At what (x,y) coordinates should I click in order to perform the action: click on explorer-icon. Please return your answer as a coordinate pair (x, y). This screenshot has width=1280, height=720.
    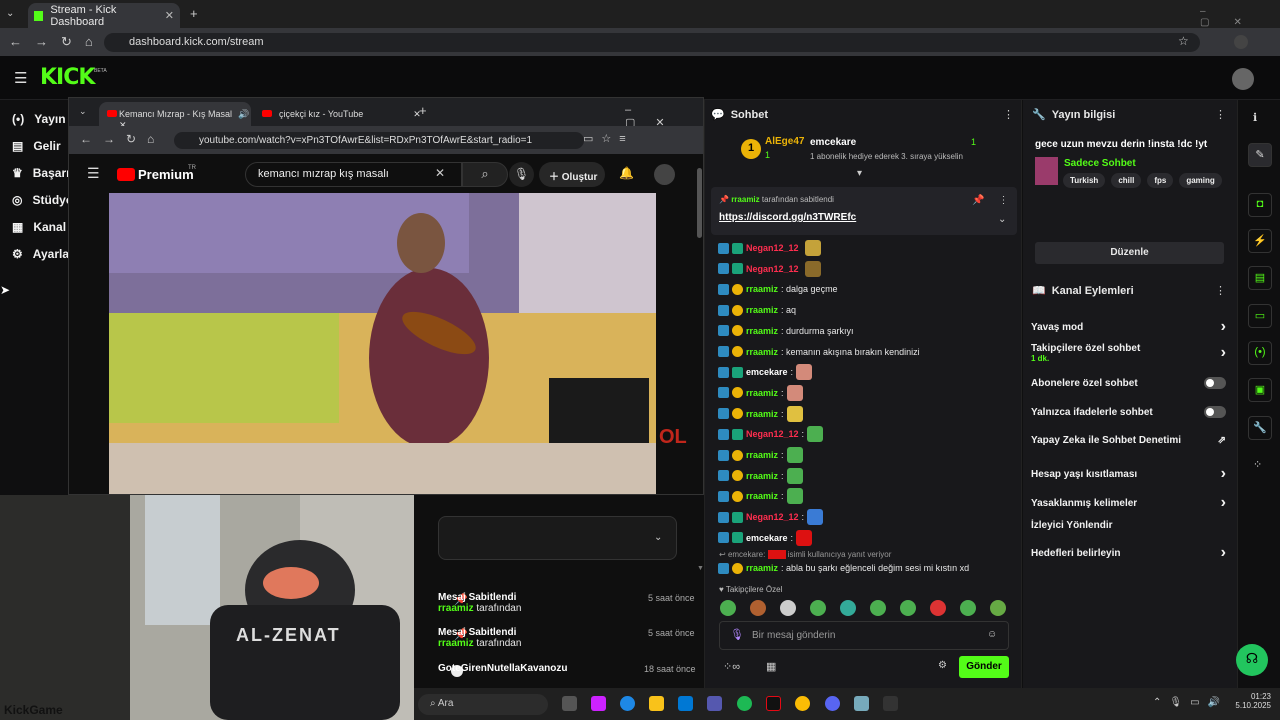
    Looking at the image, I should click on (656, 703).